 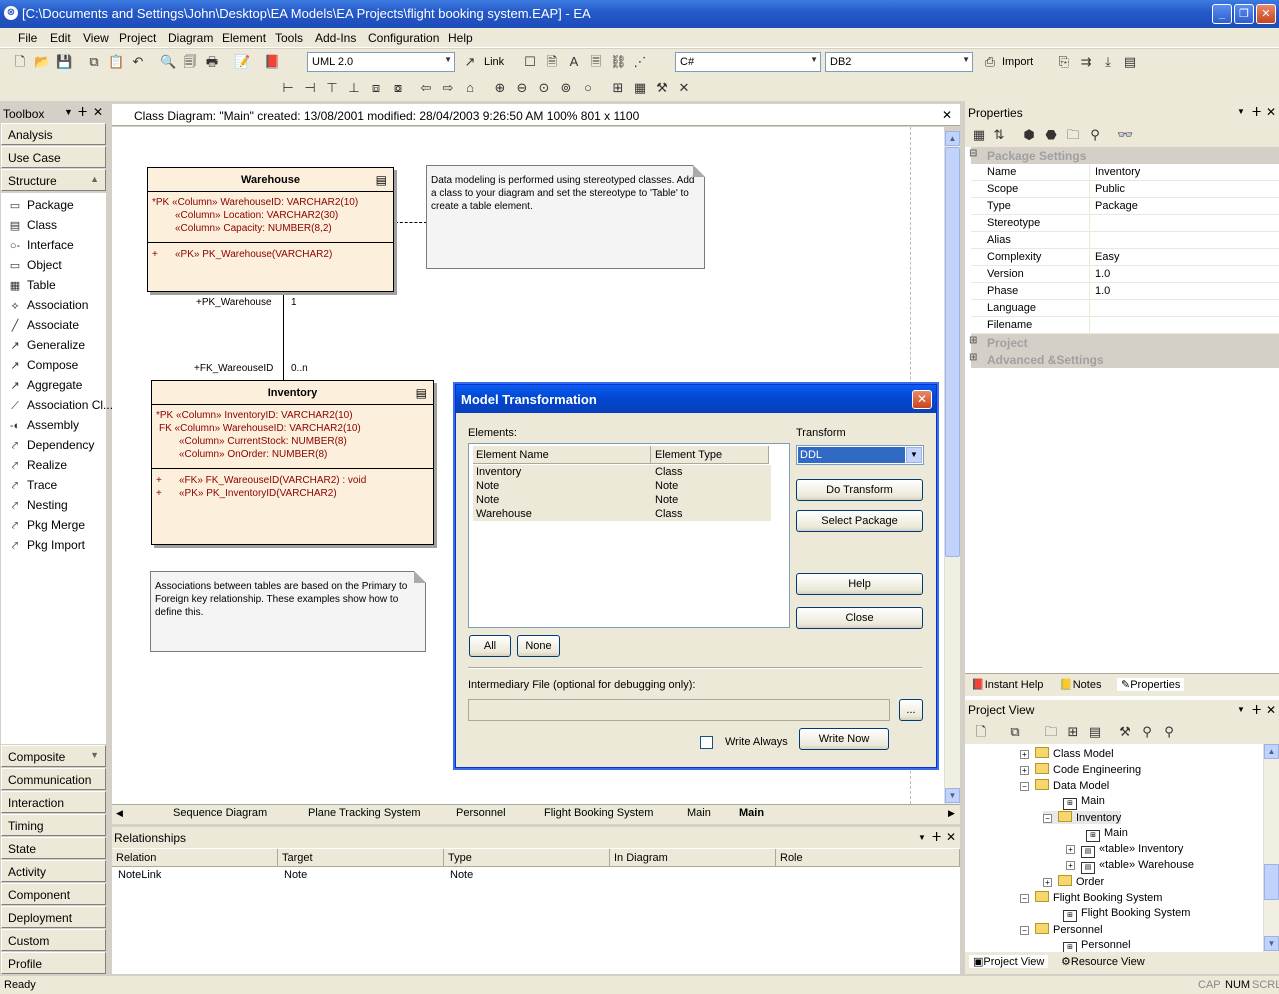 I want to click on toolbox-group-interaction: Interaction, so click(x=53, y=802).